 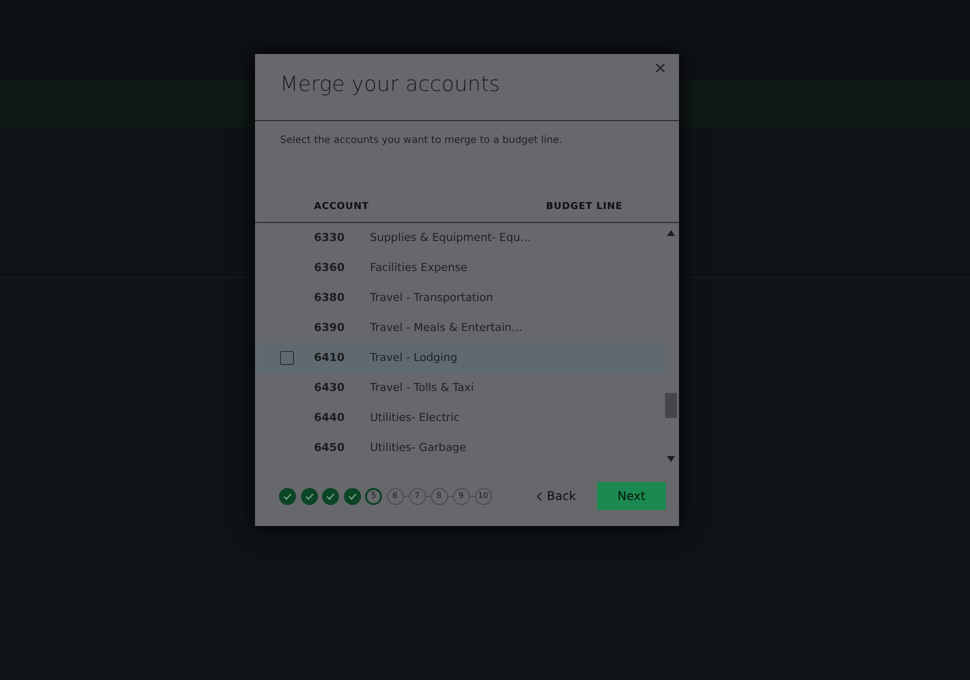 What do you see at coordinates (439, 496) in the screenshot?
I see `step-indicator: 8` at bounding box center [439, 496].